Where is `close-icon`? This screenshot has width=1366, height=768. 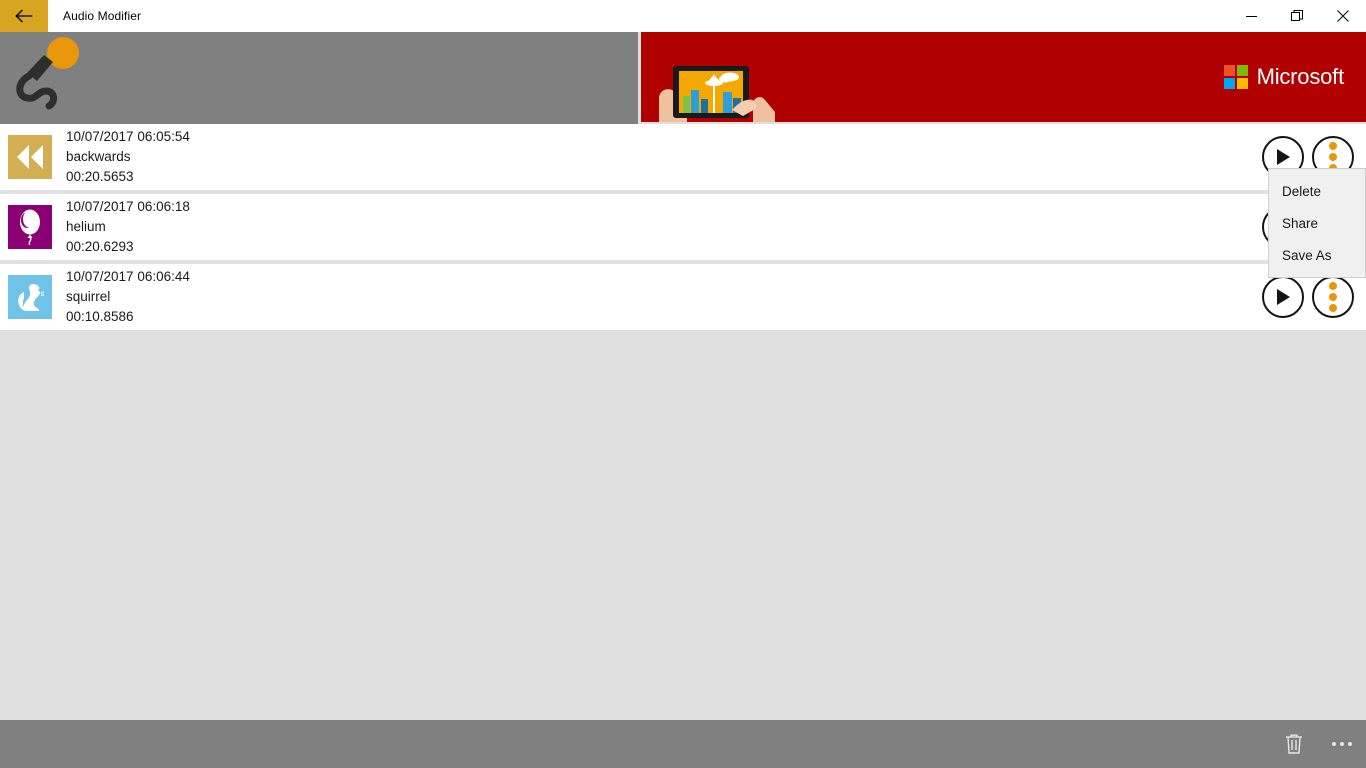
close-icon is located at coordinates (1343, 16).